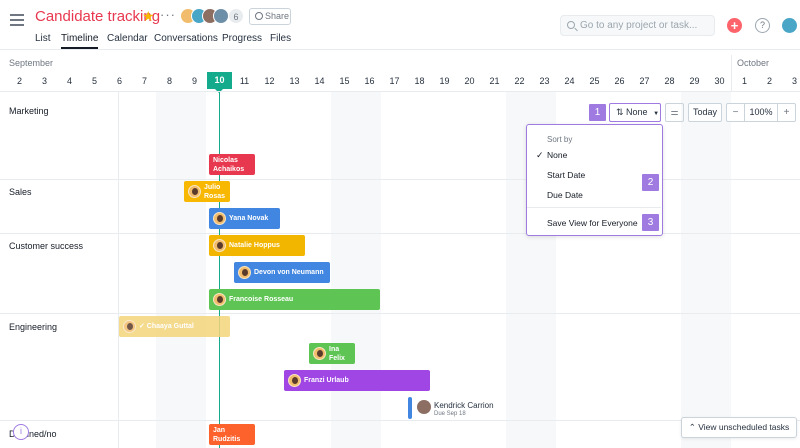  I want to click on task-name: Ina Felix, so click(337, 353).